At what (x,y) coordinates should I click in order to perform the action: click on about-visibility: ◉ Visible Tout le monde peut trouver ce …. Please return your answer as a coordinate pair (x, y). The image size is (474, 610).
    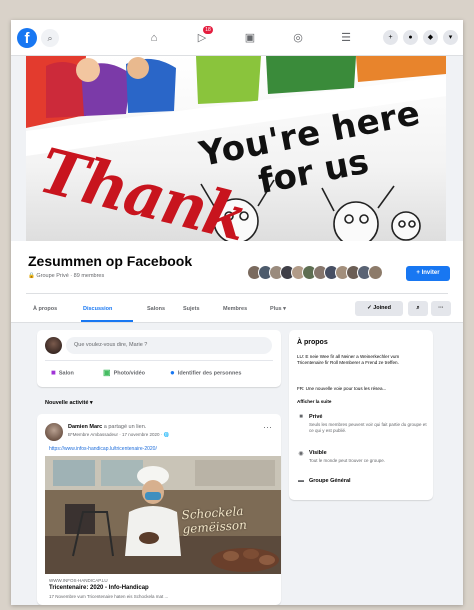
    Looking at the image, I should click on (342, 456).